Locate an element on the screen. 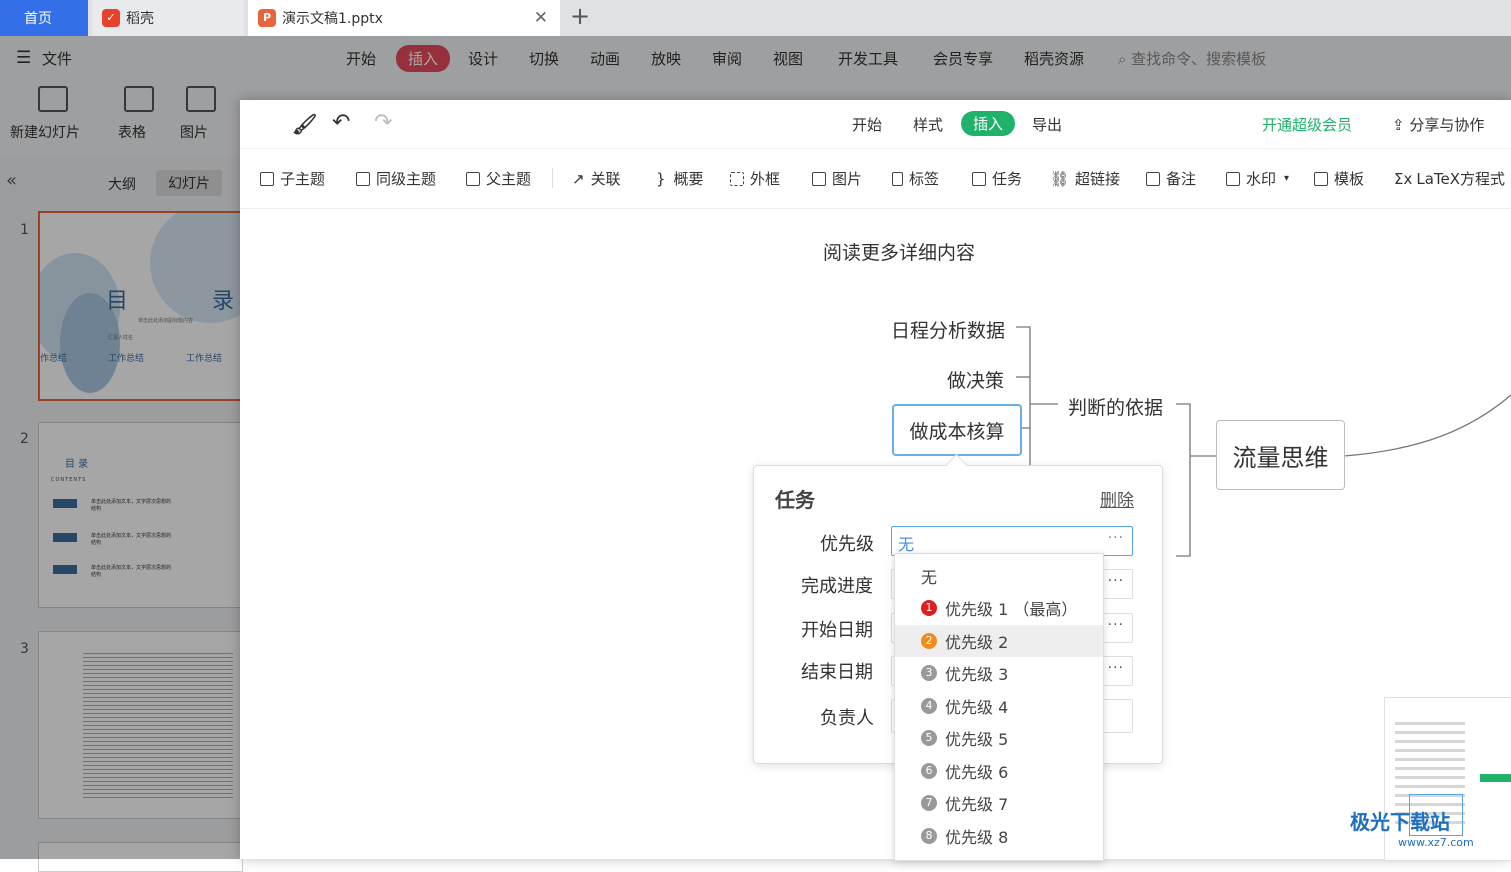 The width and height of the screenshot is (1511, 872). site-watermark-url: www.xz7.com is located at coordinates (1436, 842).